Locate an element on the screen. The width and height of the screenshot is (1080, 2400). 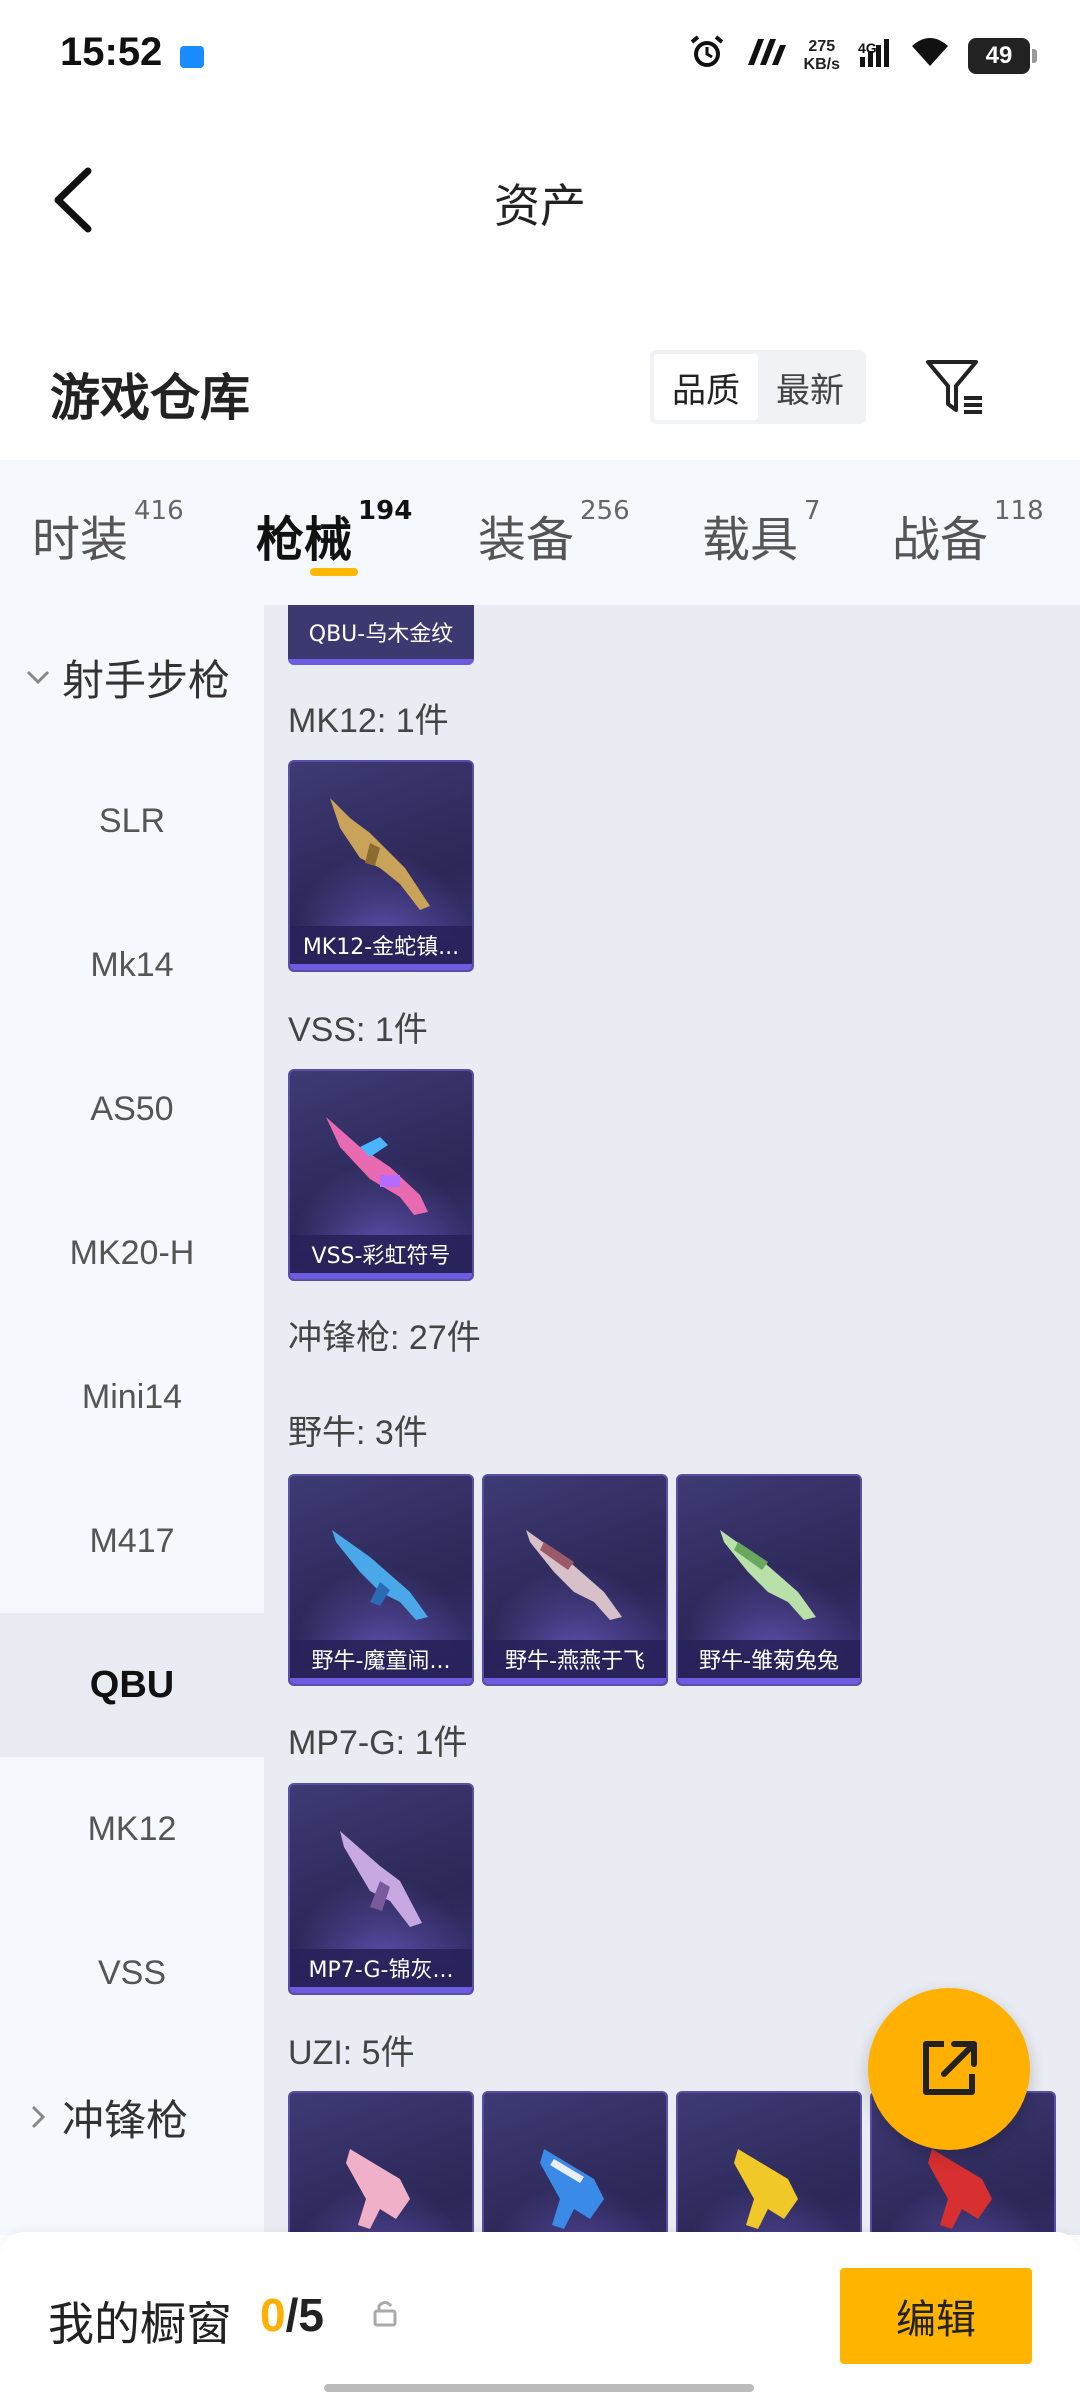
tab-vehicles-label: 载具 is located at coordinates (750, 540).